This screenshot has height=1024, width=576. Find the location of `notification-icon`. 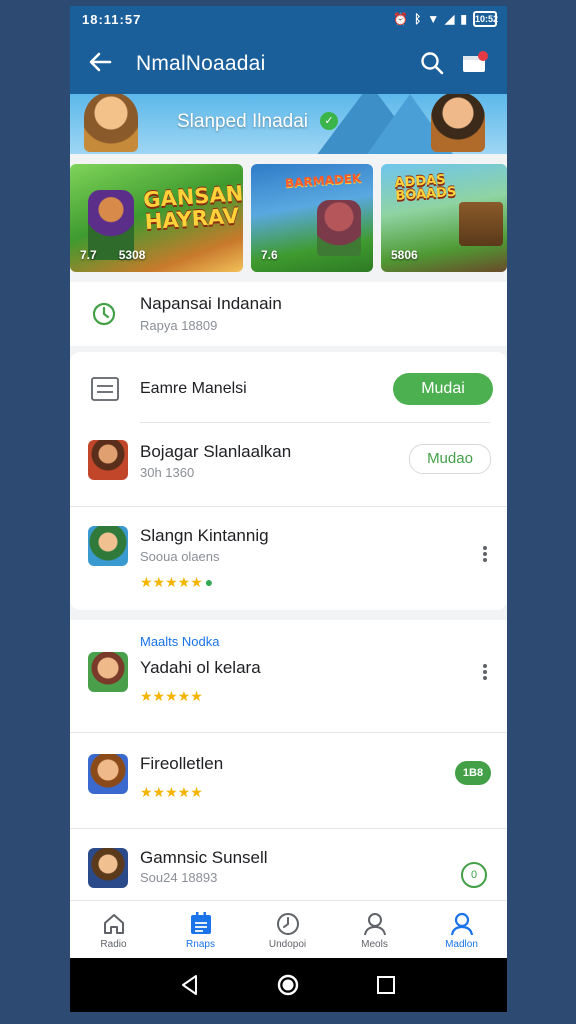

notification-icon is located at coordinates (475, 62).